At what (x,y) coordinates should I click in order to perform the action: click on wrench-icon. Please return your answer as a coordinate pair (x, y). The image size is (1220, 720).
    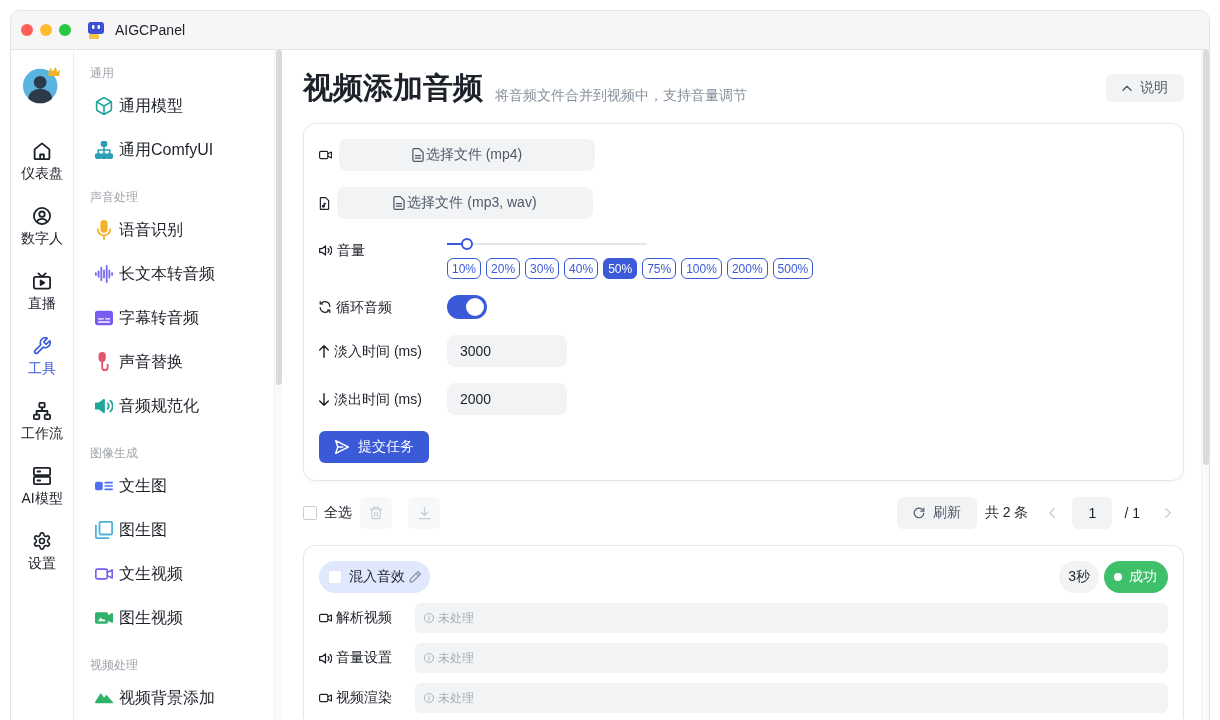
    Looking at the image, I should click on (42, 346).